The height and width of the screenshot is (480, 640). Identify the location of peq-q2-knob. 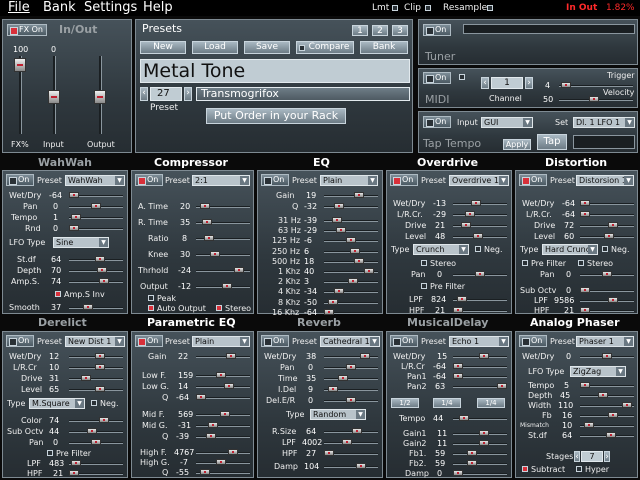
(211, 436).